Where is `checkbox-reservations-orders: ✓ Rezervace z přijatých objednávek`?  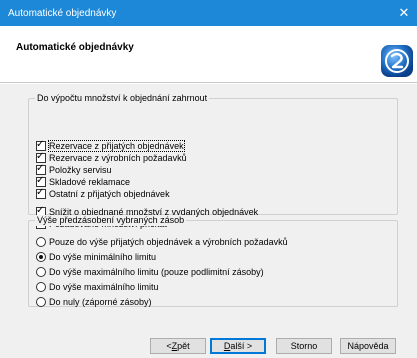 checkbox-reservations-orders: ✓ Rezervace z přijatých objednávek is located at coordinates (110, 145).